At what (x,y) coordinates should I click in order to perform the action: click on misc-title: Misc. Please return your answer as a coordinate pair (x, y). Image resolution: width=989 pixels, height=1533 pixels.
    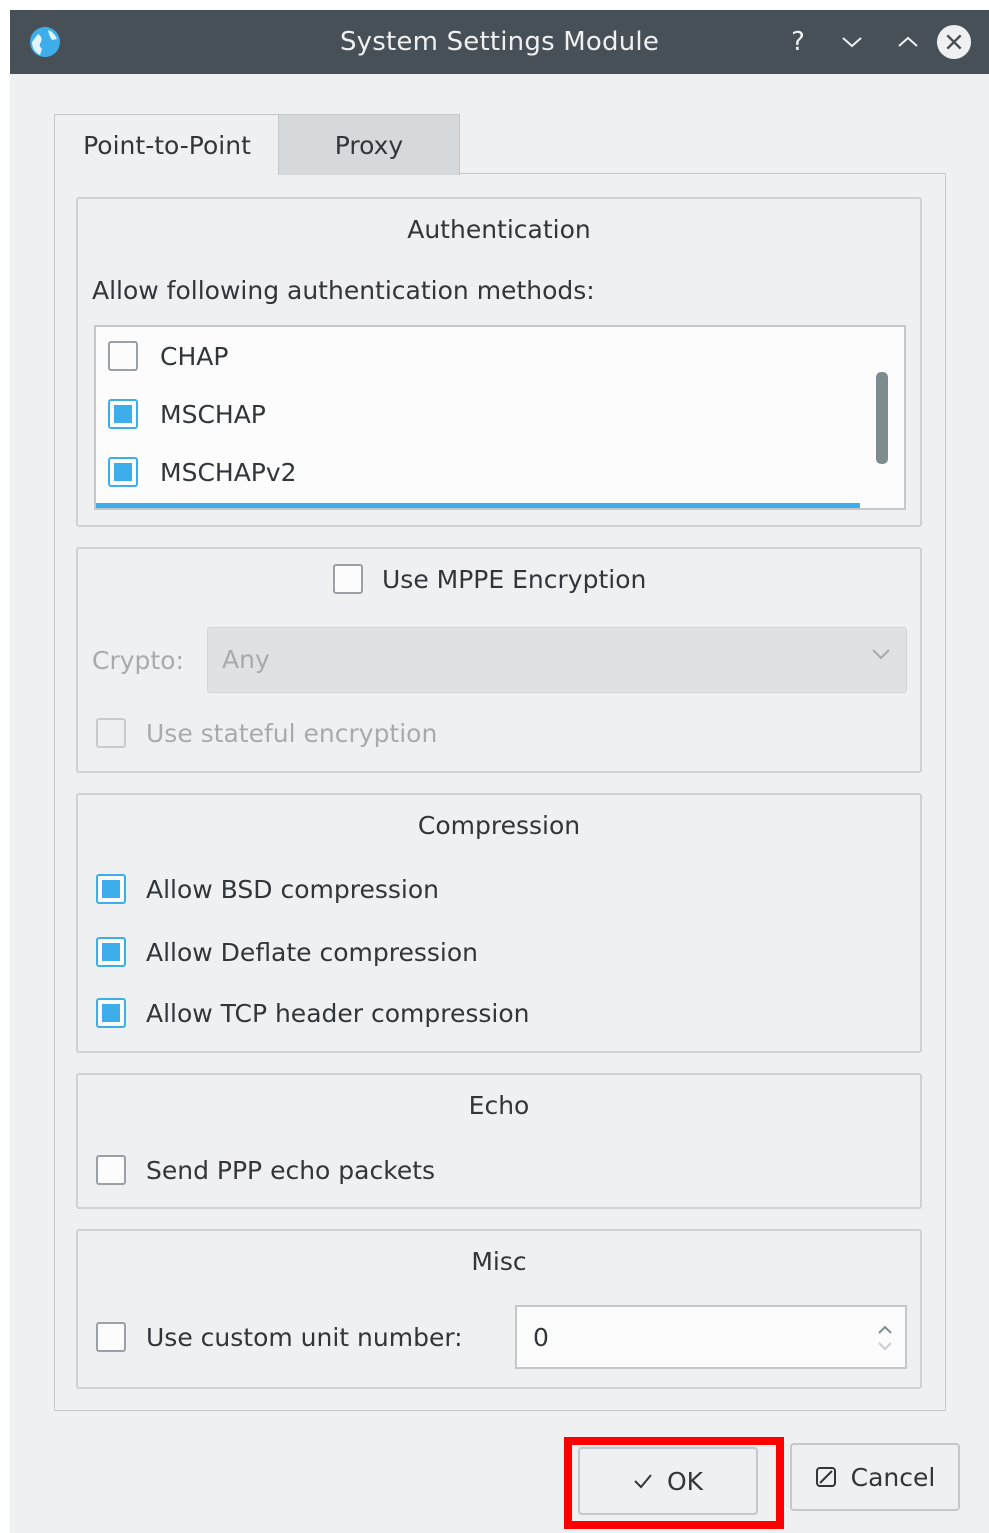
    Looking at the image, I should click on (499, 1261).